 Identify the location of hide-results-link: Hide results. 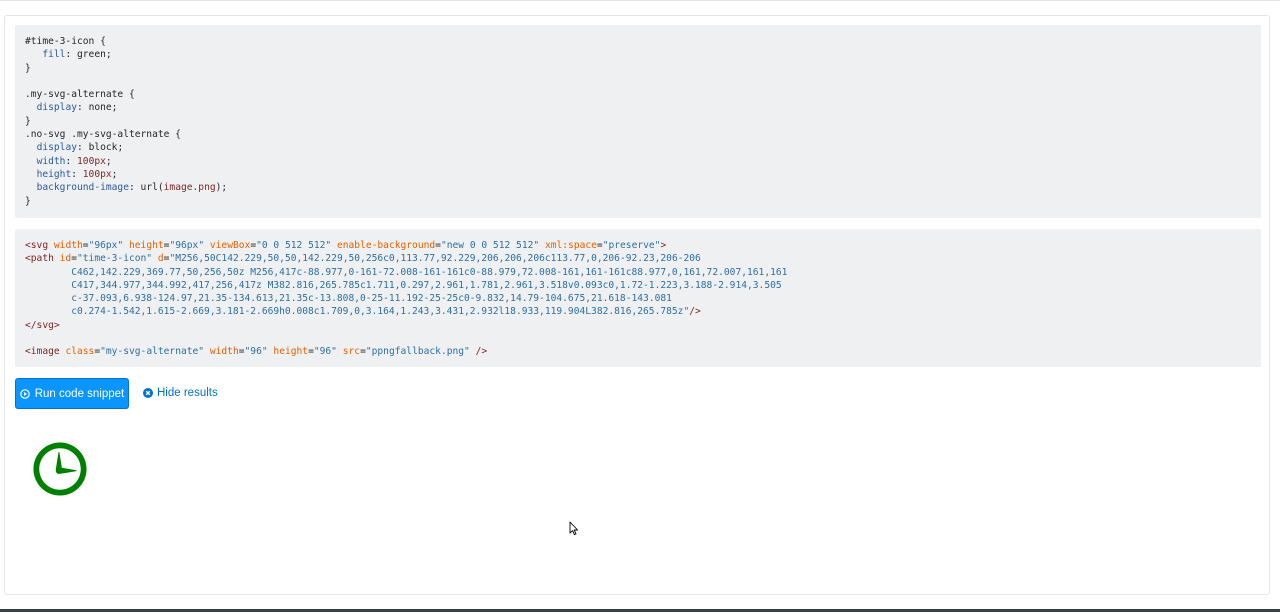
(180, 393).